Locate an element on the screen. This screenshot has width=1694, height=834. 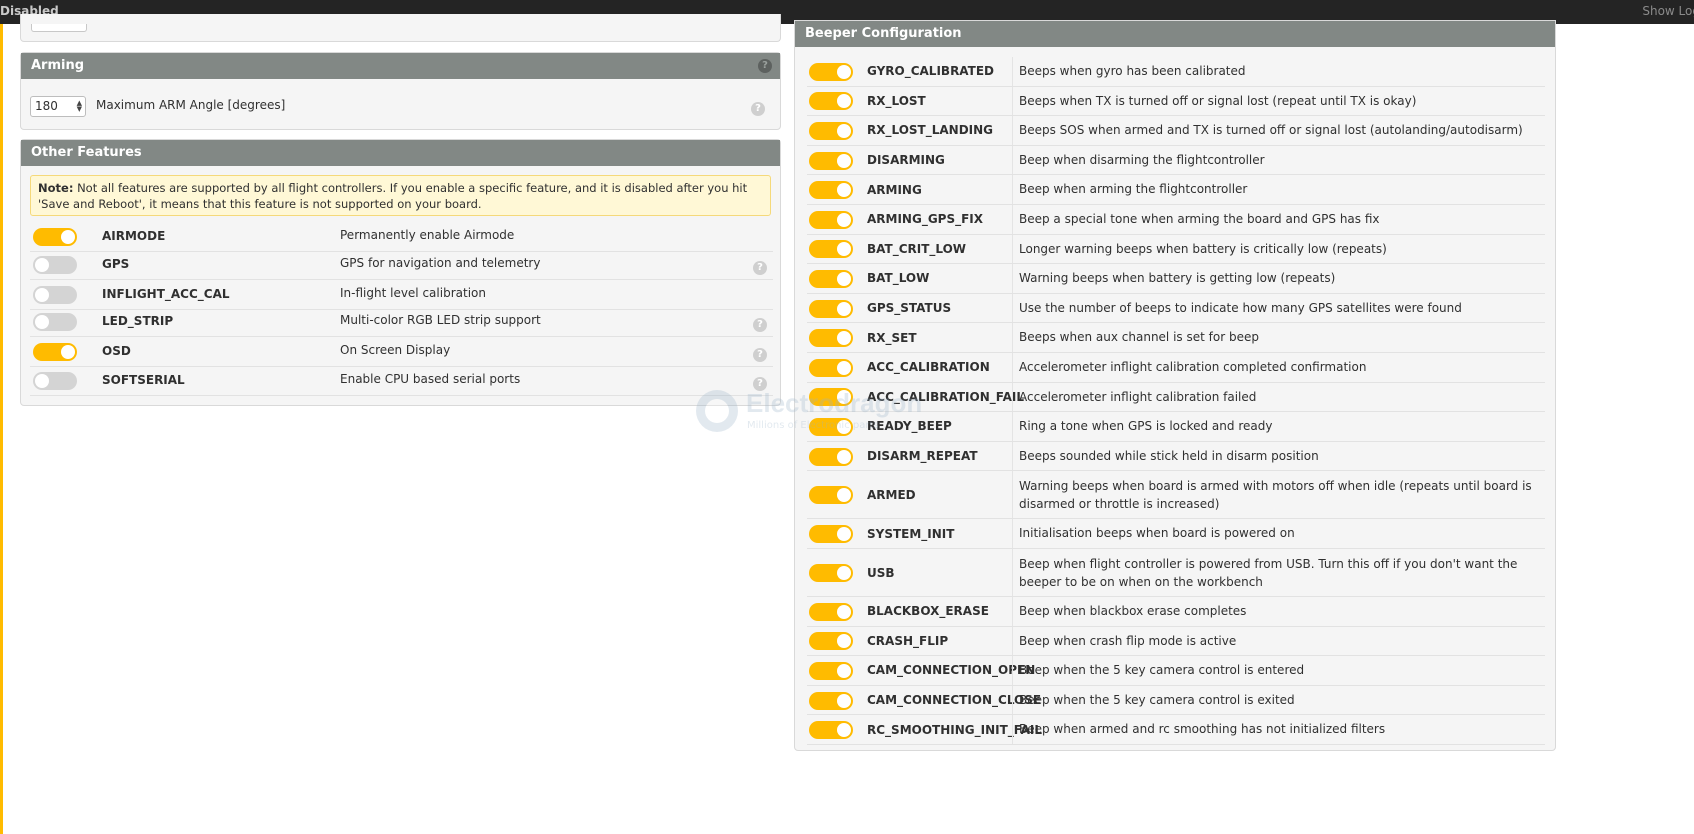
beeper-toggle-disarming is located at coordinates (831, 160).